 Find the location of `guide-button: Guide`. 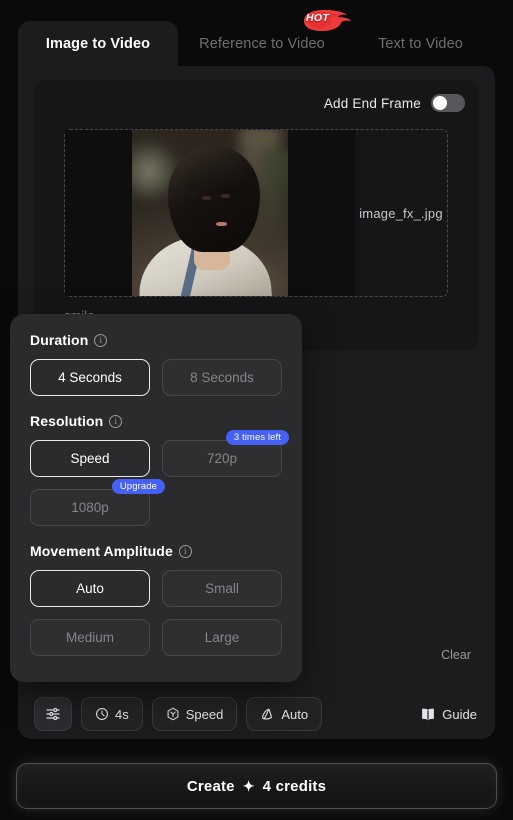

guide-button: Guide is located at coordinates (449, 714).